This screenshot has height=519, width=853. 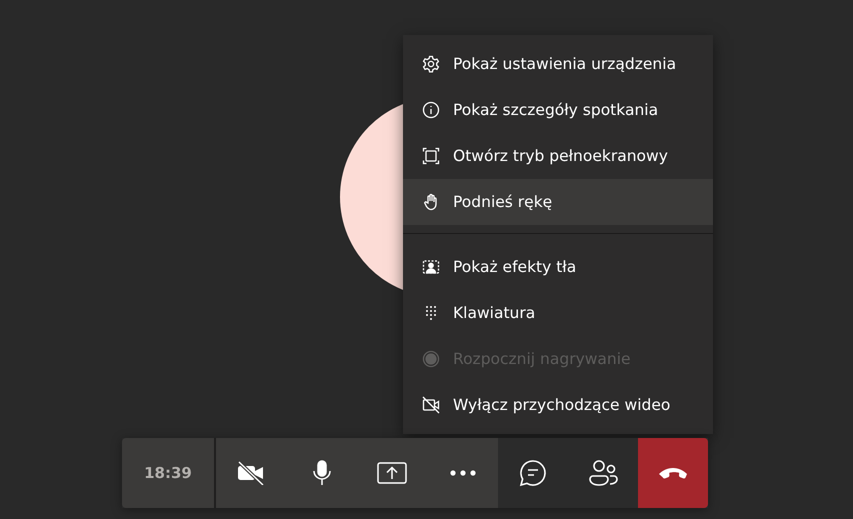 What do you see at coordinates (431, 156) in the screenshot?
I see `fullscreen-icon` at bounding box center [431, 156].